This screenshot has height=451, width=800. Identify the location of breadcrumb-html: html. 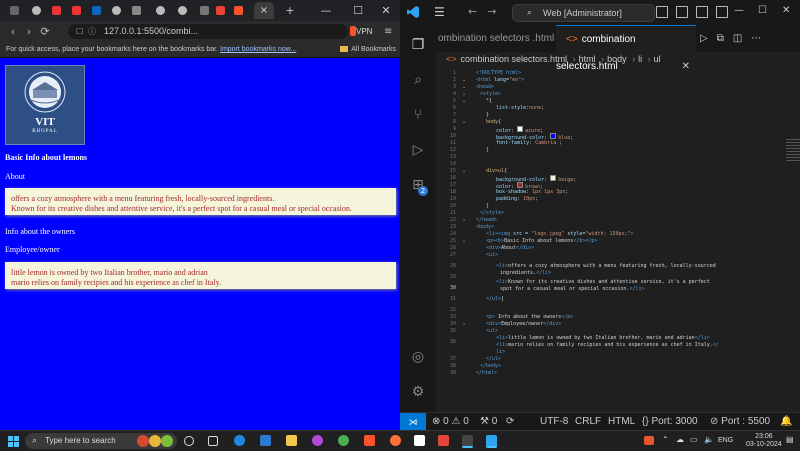
(587, 59).